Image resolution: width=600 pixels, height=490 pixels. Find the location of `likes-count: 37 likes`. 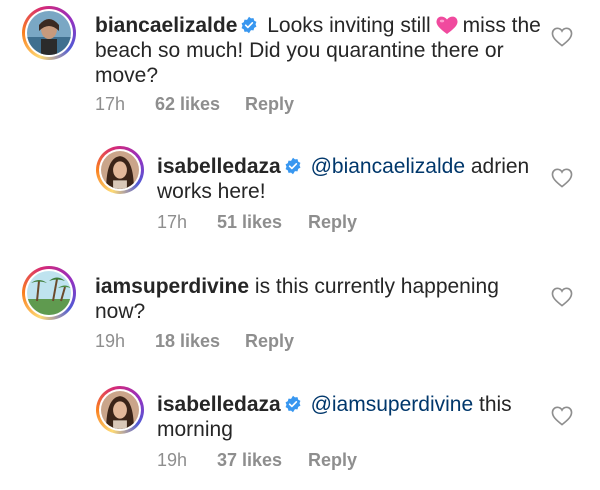

likes-count: 37 likes is located at coordinates (262, 460).